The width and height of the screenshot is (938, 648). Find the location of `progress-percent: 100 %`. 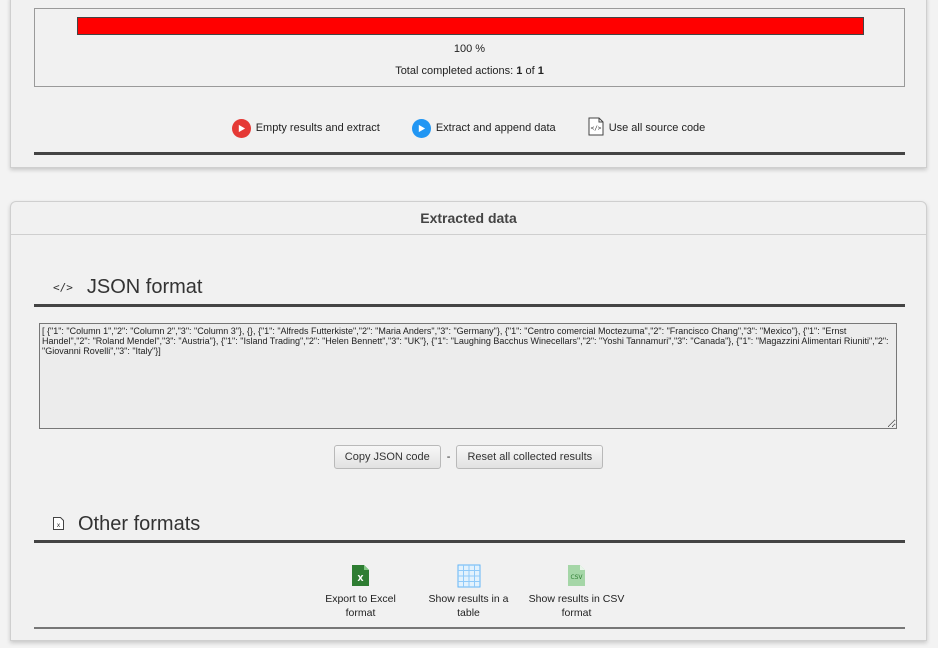

progress-percent: 100 % is located at coordinates (469, 49).